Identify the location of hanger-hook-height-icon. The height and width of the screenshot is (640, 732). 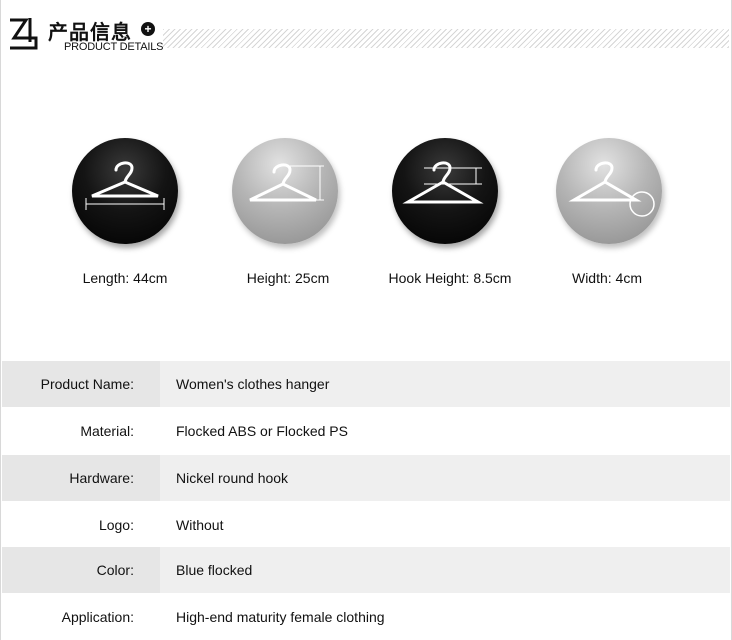
(445, 191).